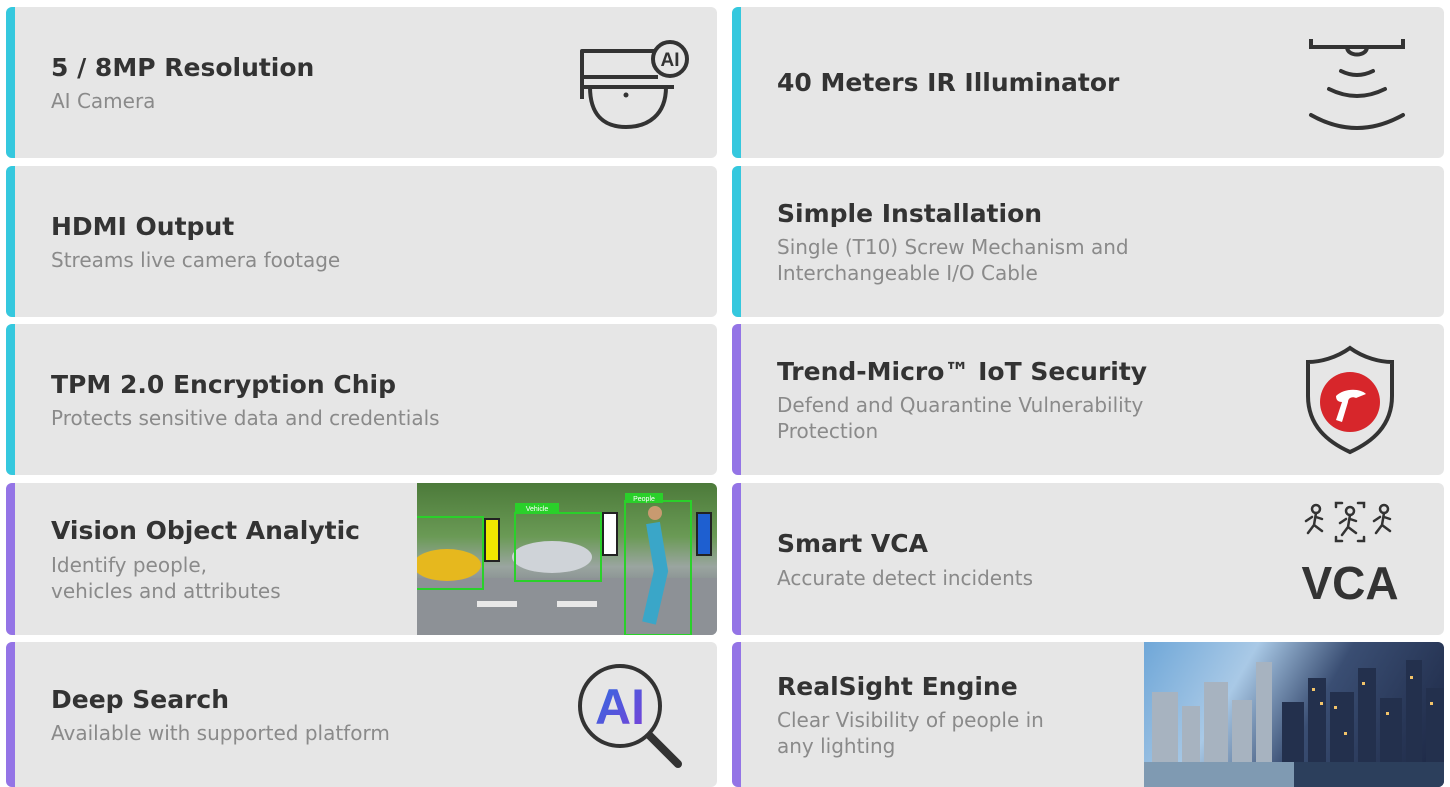  I want to click on vca-text: VCA, so click(1349, 582).